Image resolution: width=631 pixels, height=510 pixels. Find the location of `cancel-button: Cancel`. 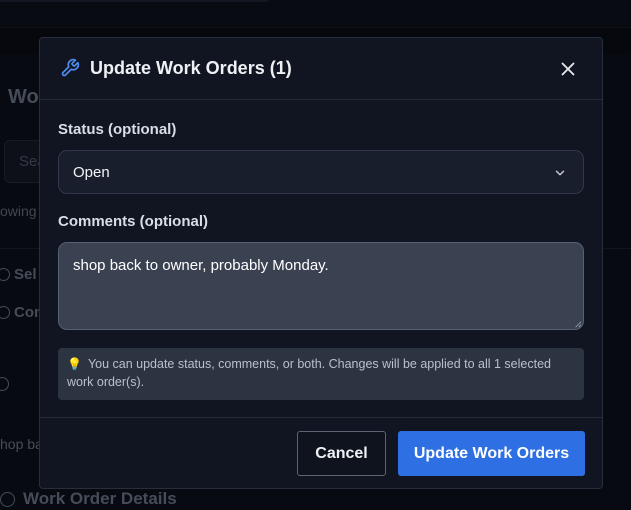

cancel-button: Cancel is located at coordinates (341, 453).